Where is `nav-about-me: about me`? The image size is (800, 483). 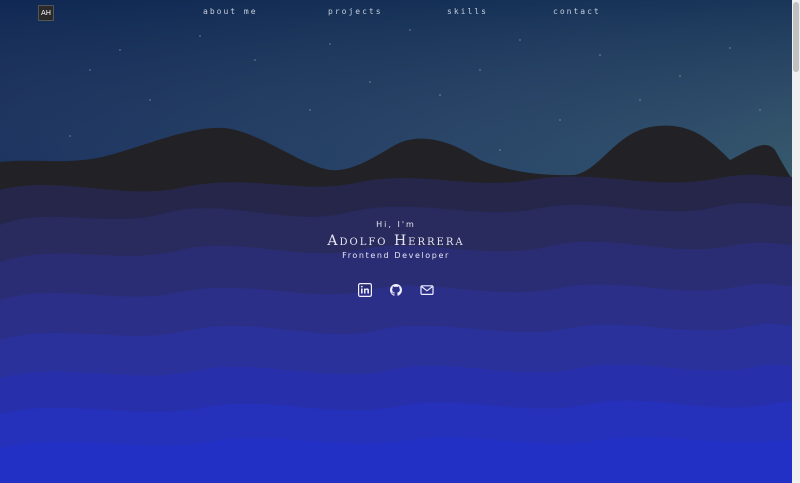
nav-about-me: about me is located at coordinates (230, 11).